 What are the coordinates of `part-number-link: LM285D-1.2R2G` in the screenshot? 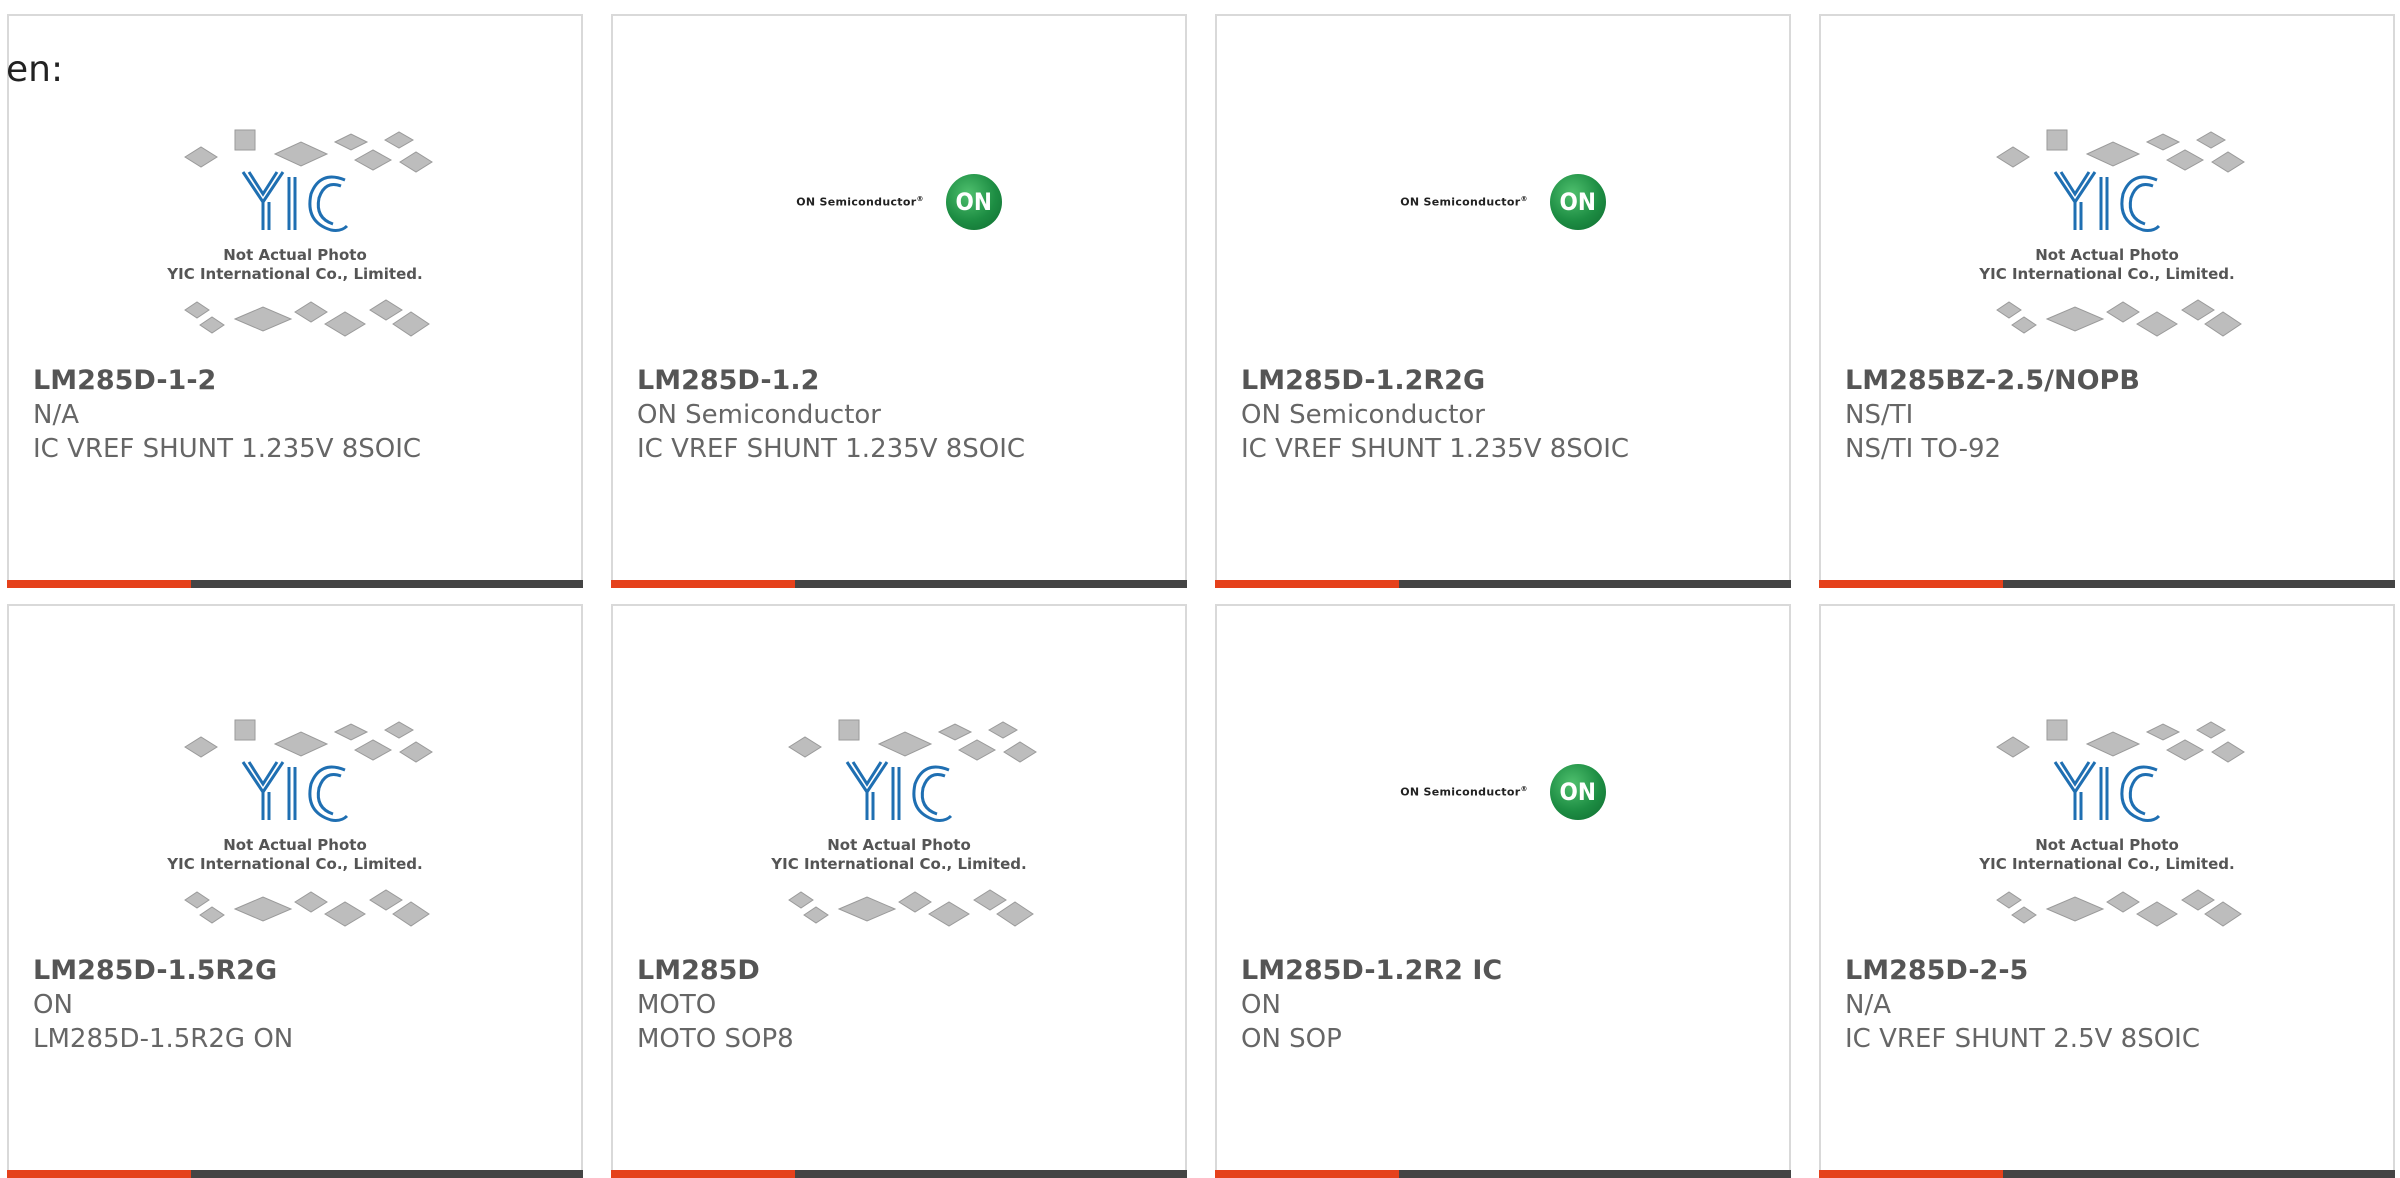 It's located at (1505, 381).